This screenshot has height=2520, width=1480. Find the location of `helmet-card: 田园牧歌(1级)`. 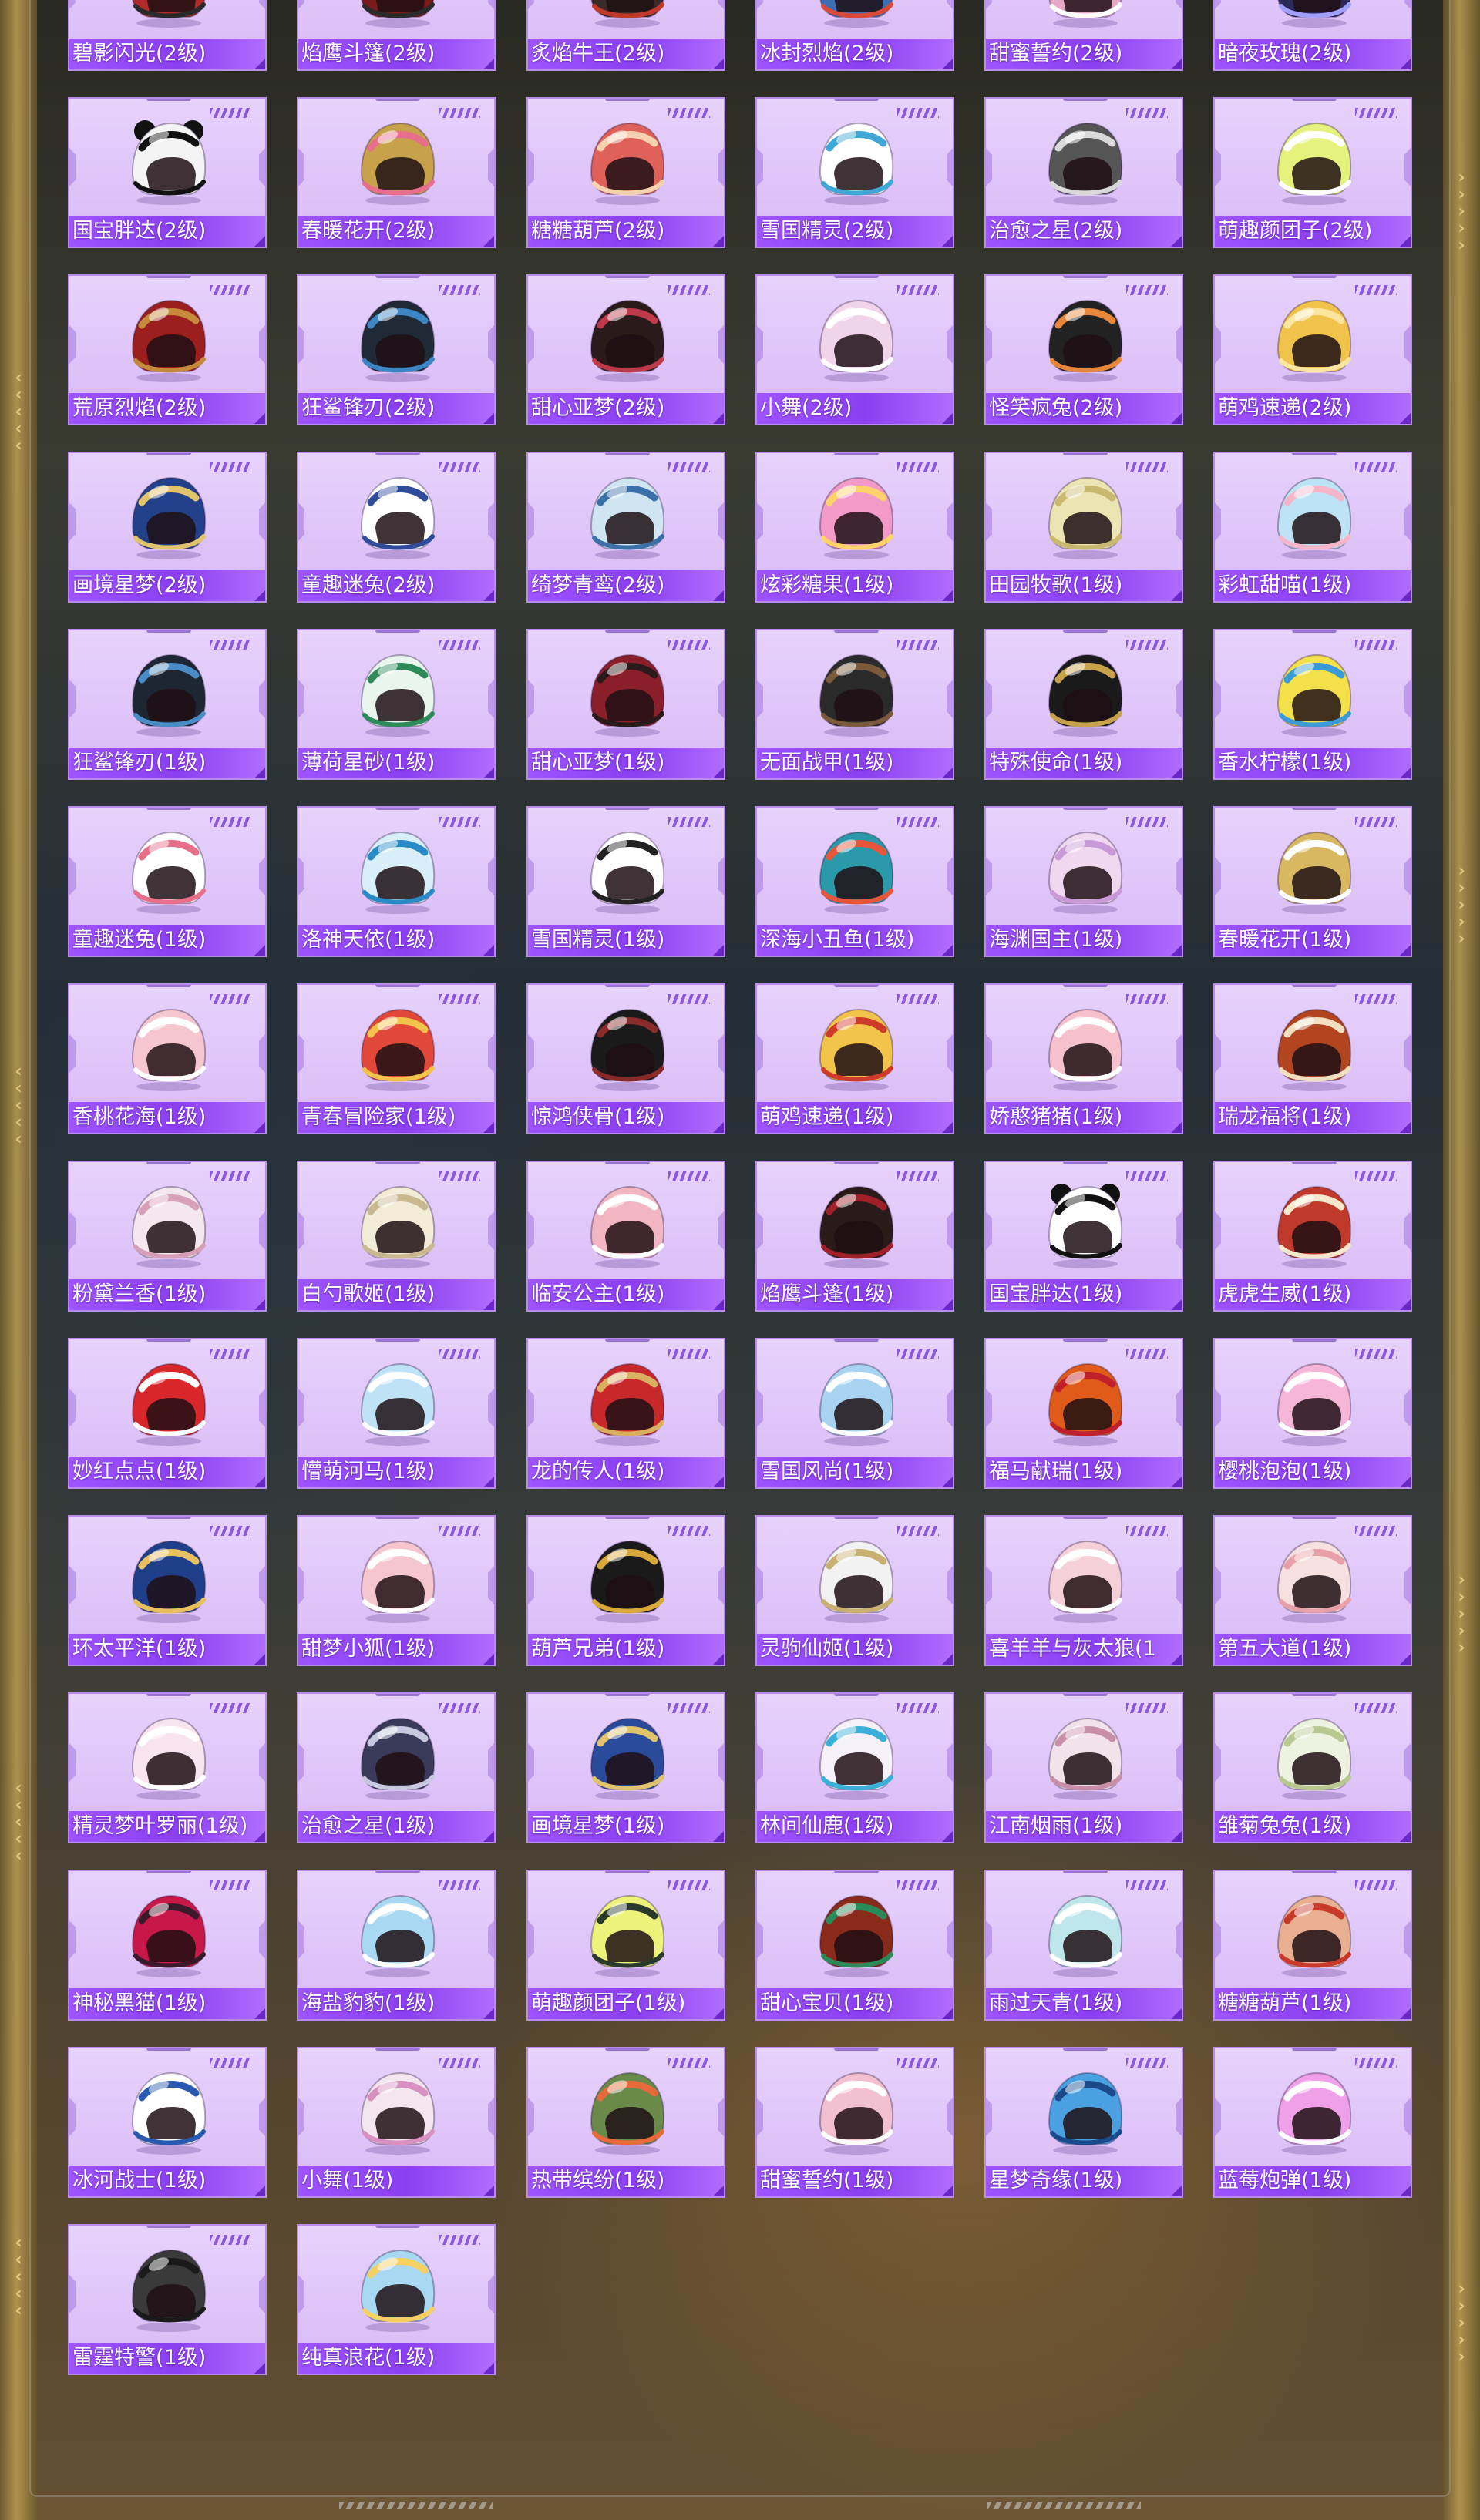

helmet-card: 田园牧歌(1级) is located at coordinates (1083, 527).